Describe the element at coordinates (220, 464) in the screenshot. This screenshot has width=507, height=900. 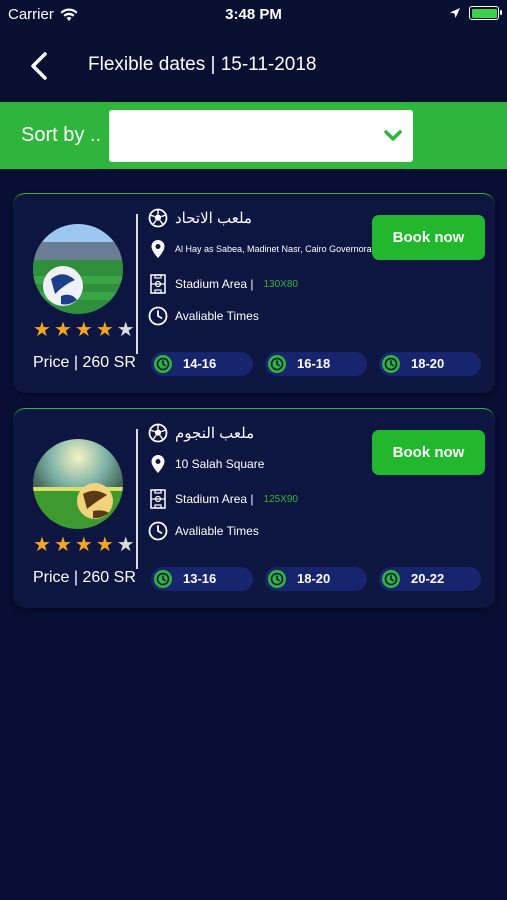
I see `stadium-address: 10 Salah Square` at that location.